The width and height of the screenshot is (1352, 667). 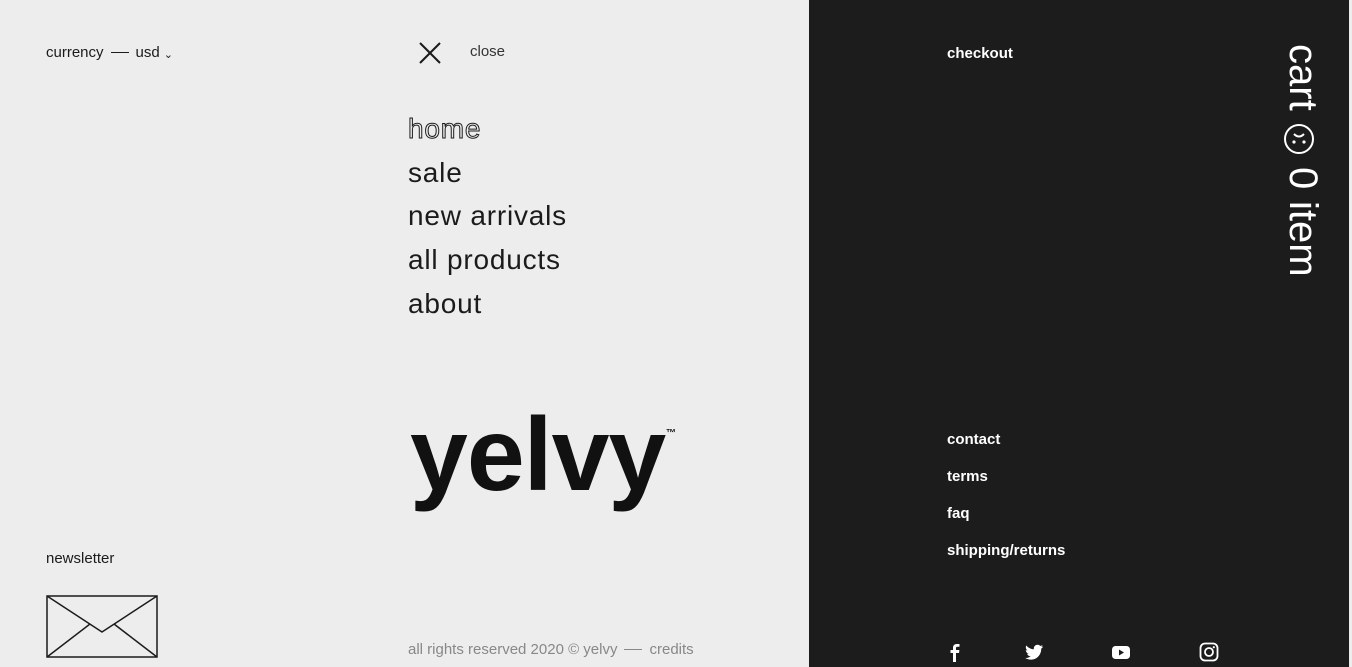 I want to click on menu-item-sale: sale, so click(x=487, y=175).